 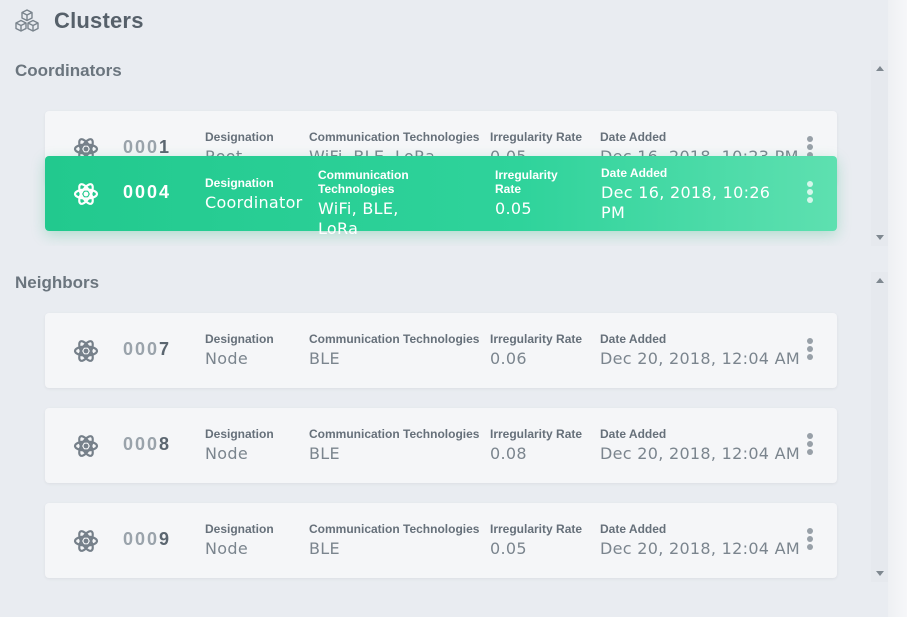 What do you see at coordinates (254, 202) in the screenshot?
I see `designation-value: Coordinator` at bounding box center [254, 202].